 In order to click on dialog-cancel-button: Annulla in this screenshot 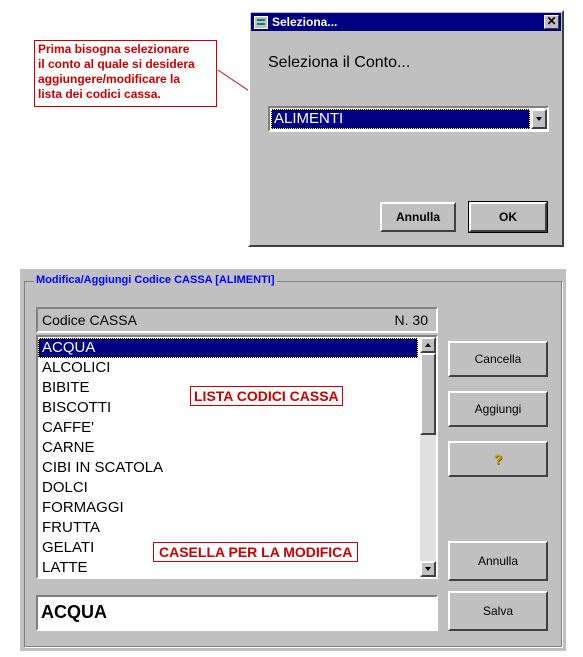, I will do `click(418, 217)`.